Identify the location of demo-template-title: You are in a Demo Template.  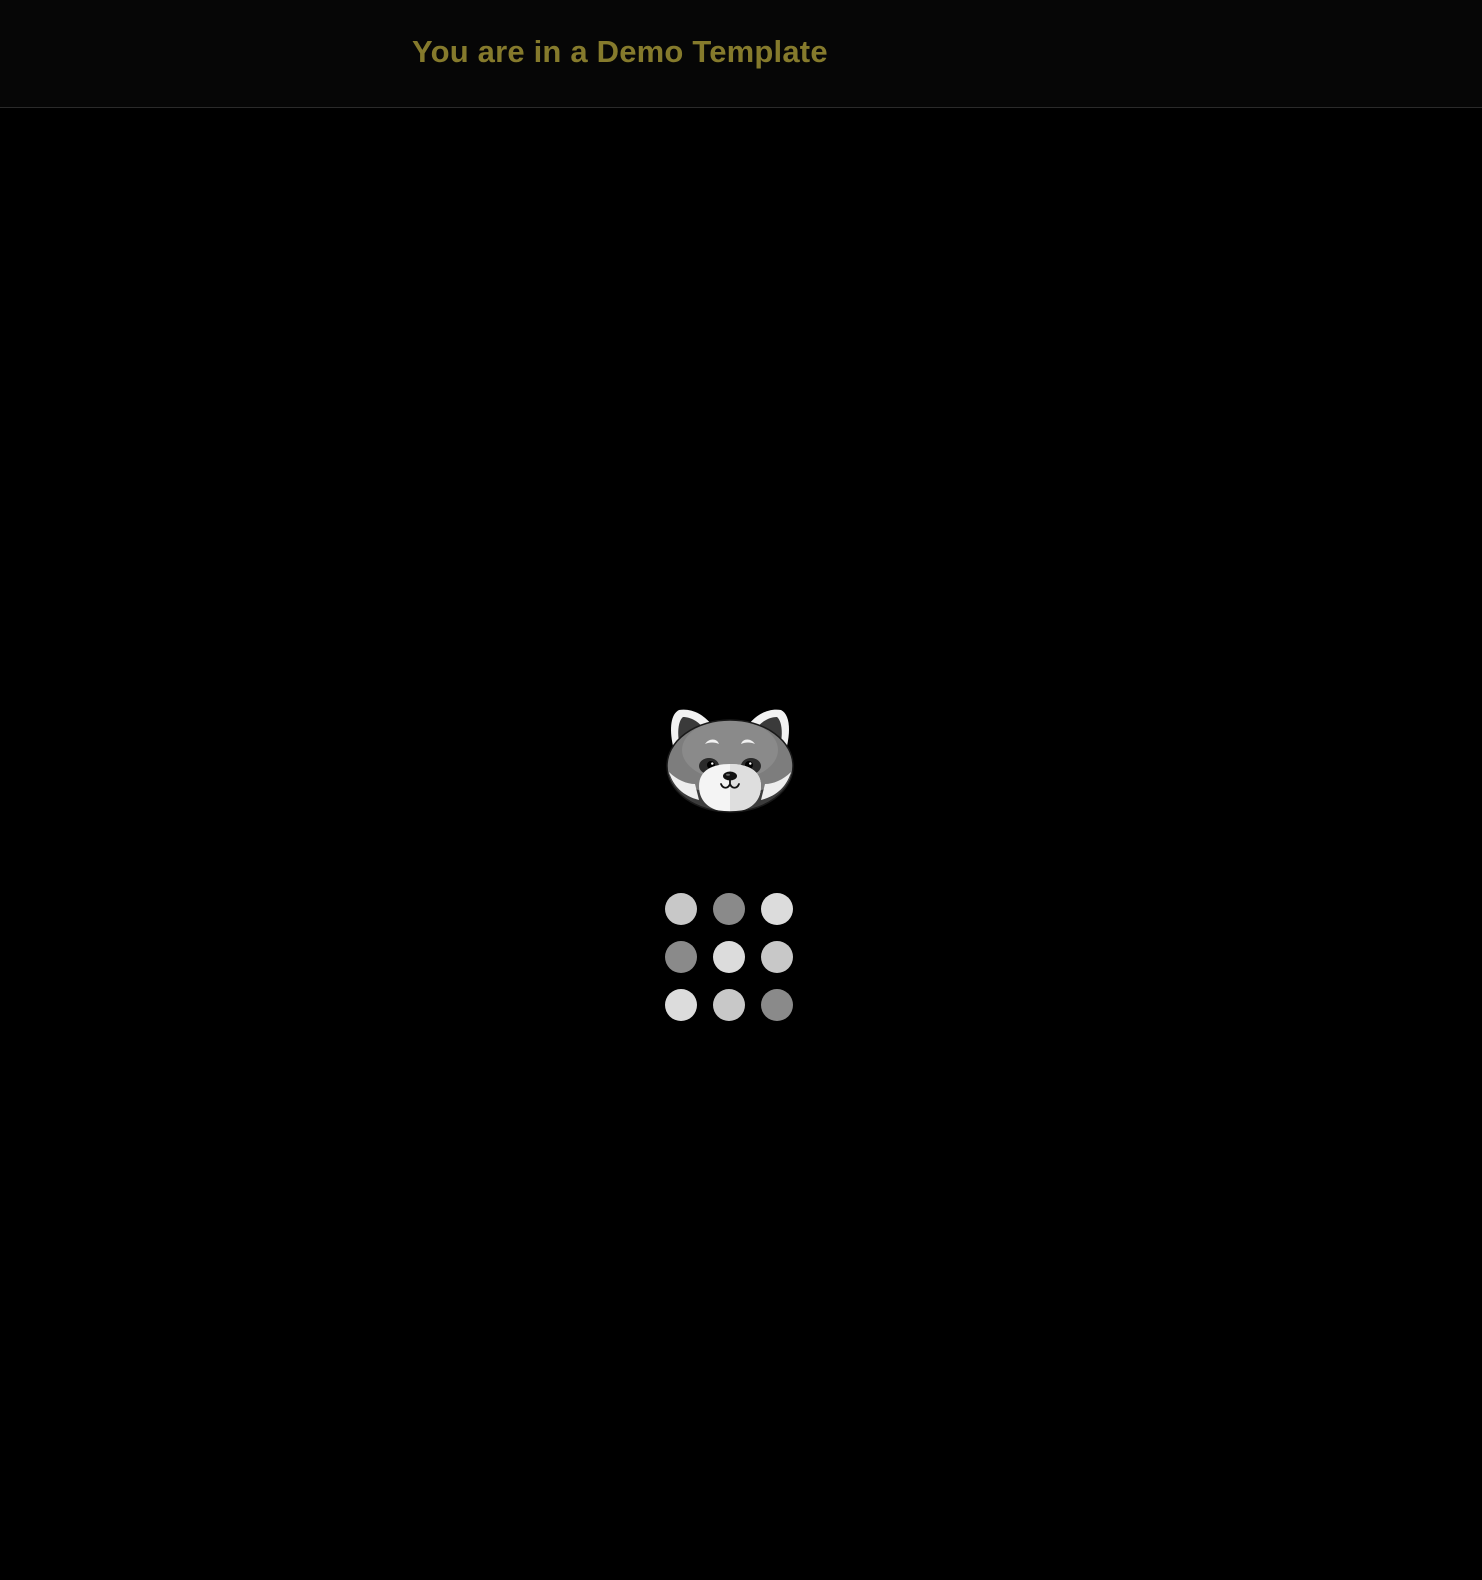
(620, 51).